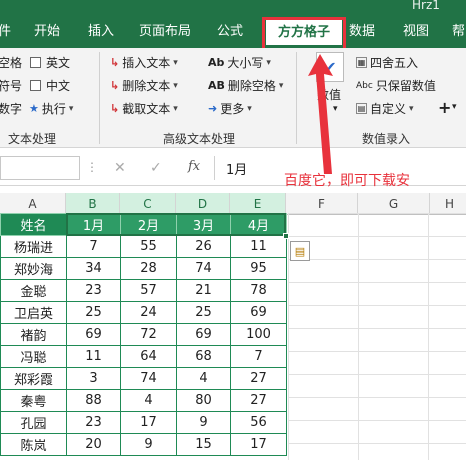  What do you see at coordinates (33, 444) in the screenshot?
I see `cell: 陈岚` at bounding box center [33, 444].